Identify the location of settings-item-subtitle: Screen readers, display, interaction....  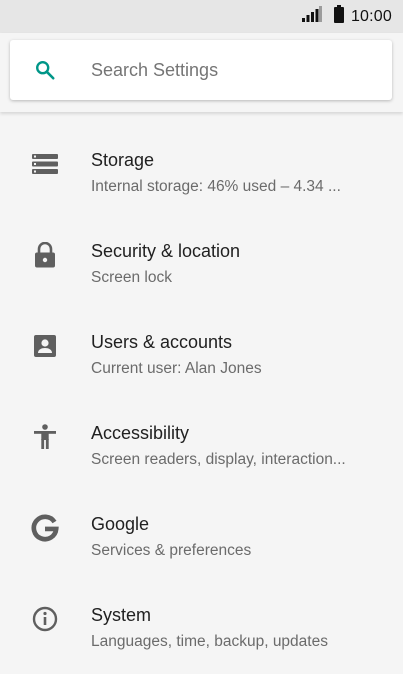
(218, 459).